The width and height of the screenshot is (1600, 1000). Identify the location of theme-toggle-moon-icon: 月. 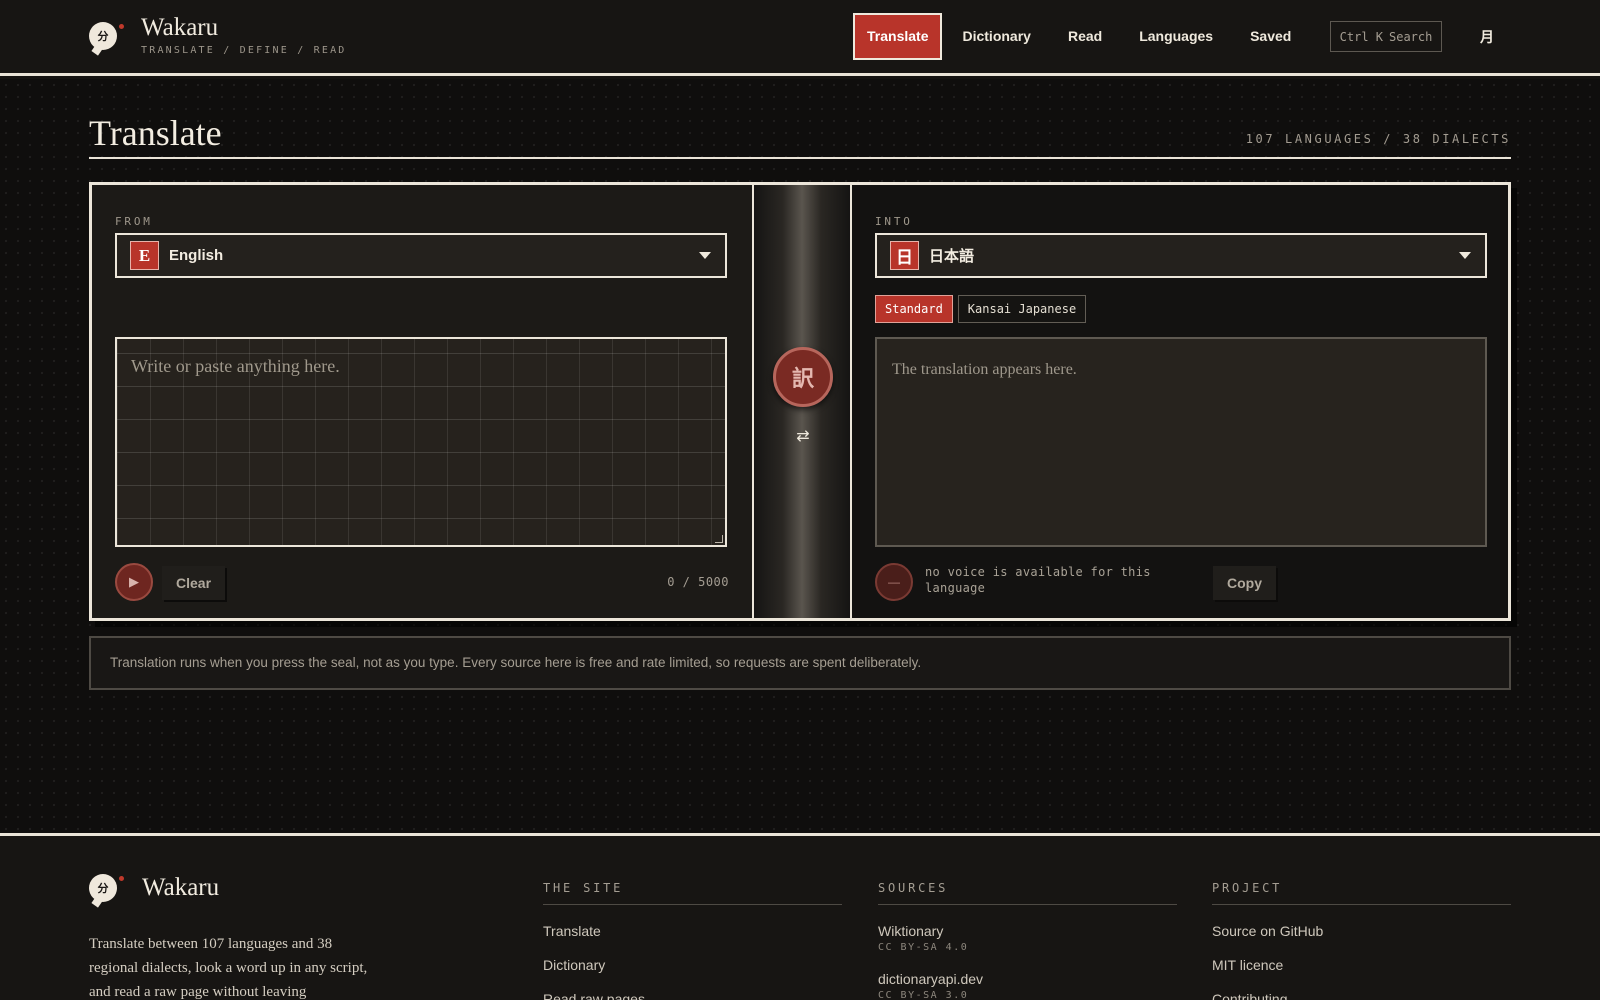
(1487, 37).